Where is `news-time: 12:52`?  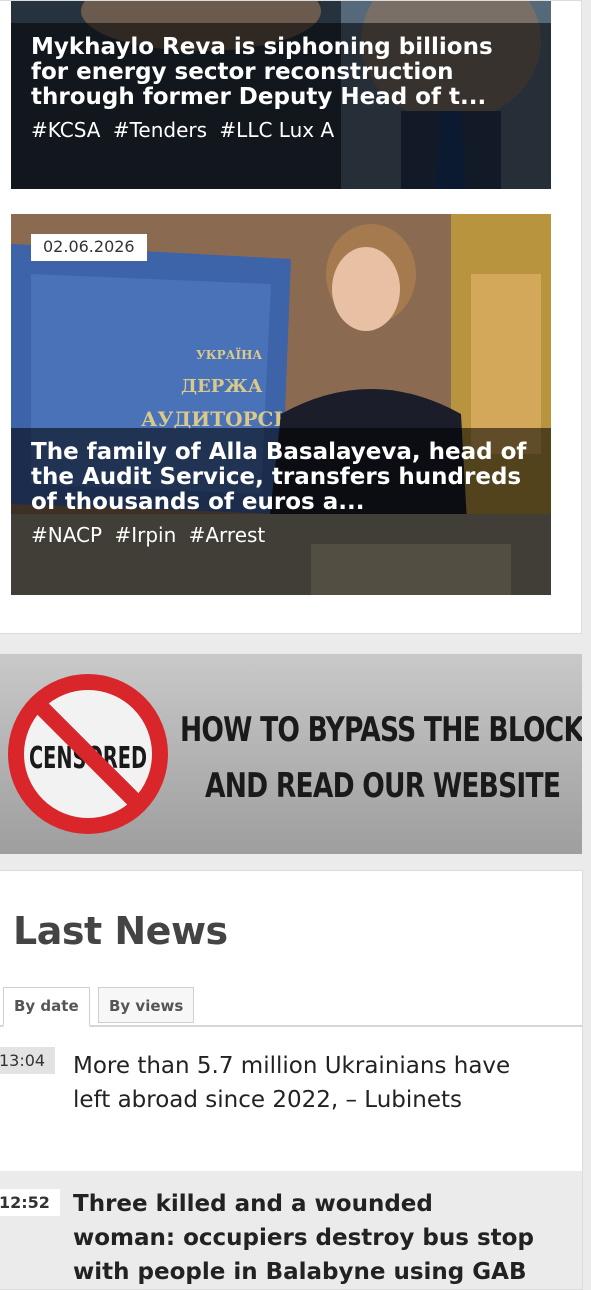
news-time: 12:52 is located at coordinates (30, 1202).